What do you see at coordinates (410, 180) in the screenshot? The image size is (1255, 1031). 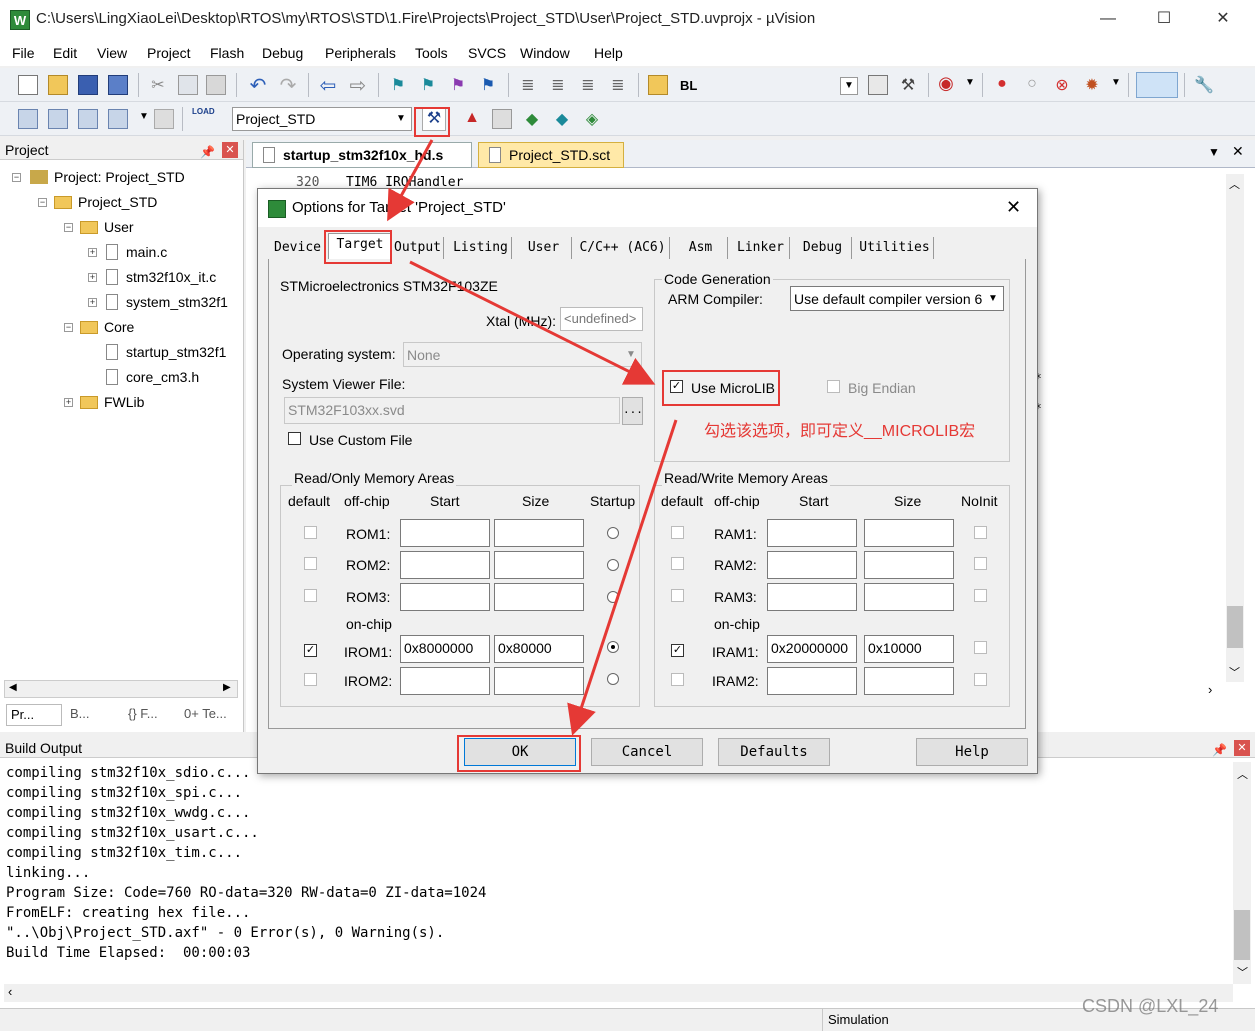 I see `arrow-to-target-tab` at bounding box center [410, 180].